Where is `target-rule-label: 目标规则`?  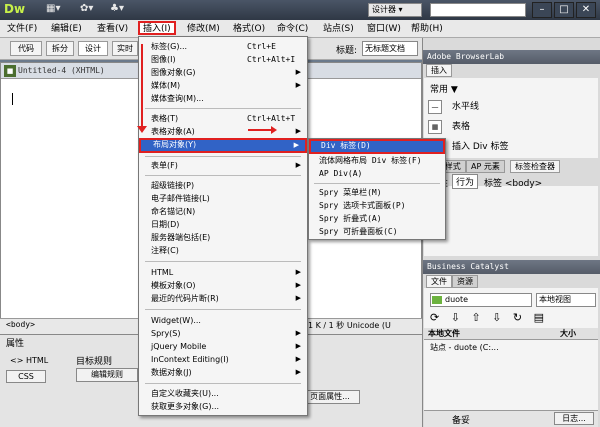 target-rule-label: 目标规则 is located at coordinates (94, 362).